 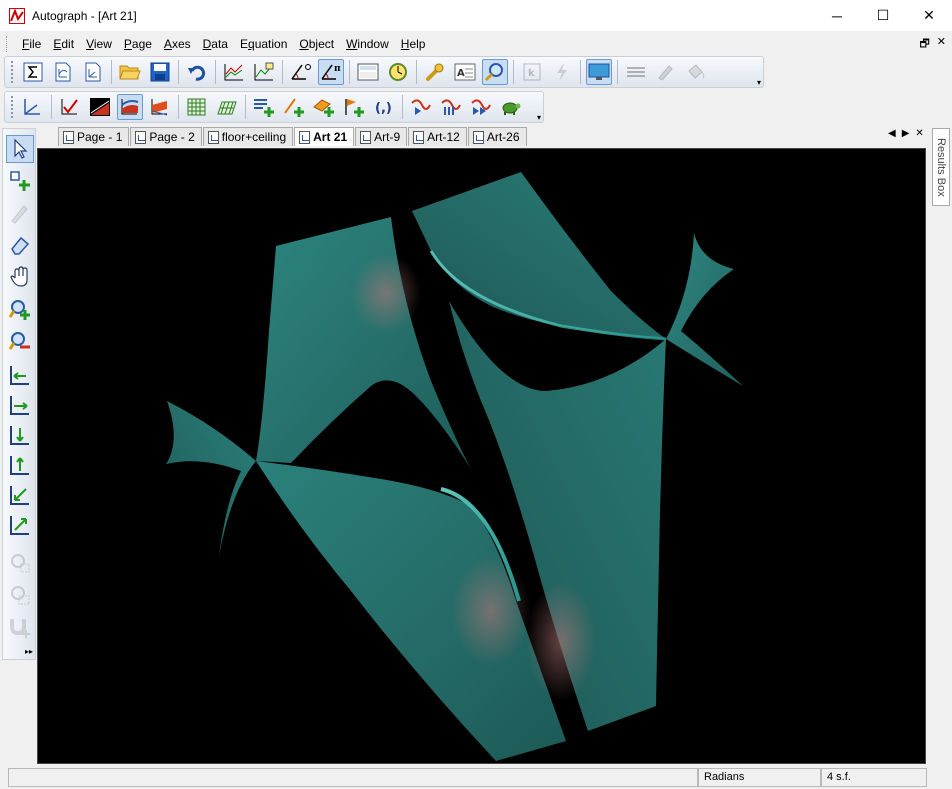 What do you see at coordinates (160, 107) in the screenshot?
I see `color-fill-3-icon` at bounding box center [160, 107].